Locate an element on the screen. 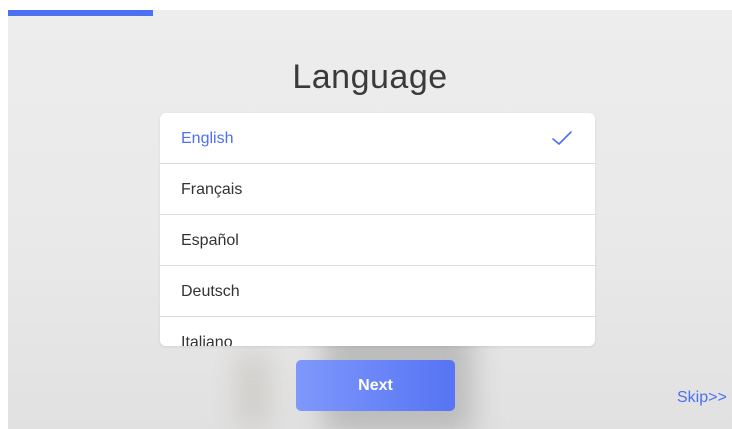  next-button: Next is located at coordinates (375, 385).